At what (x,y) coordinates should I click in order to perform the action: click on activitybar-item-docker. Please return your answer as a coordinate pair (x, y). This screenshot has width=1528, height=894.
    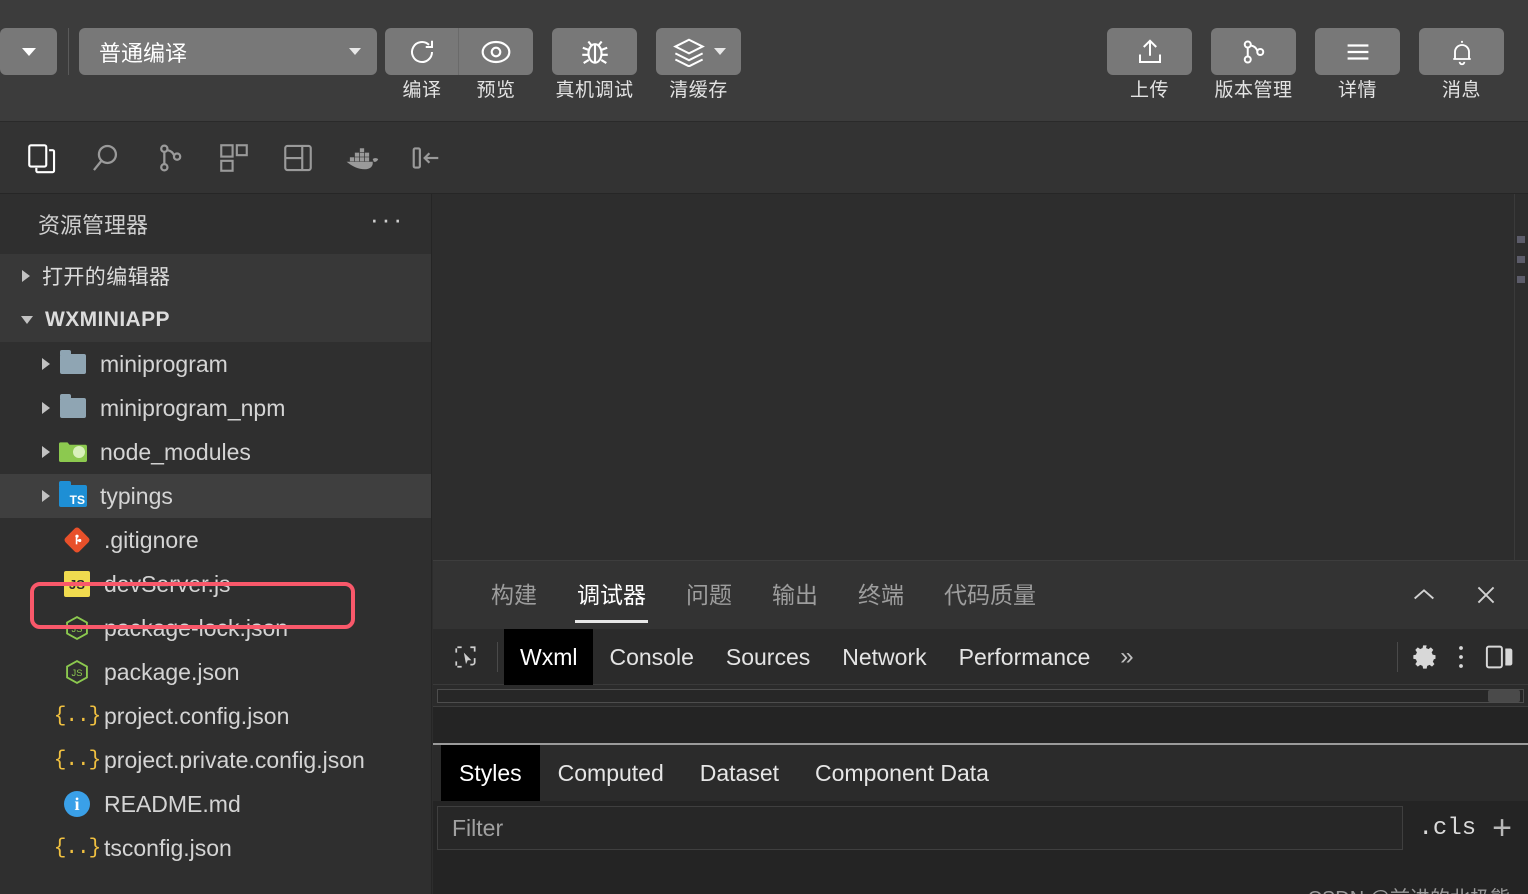
    Looking at the image, I should click on (362, 158).